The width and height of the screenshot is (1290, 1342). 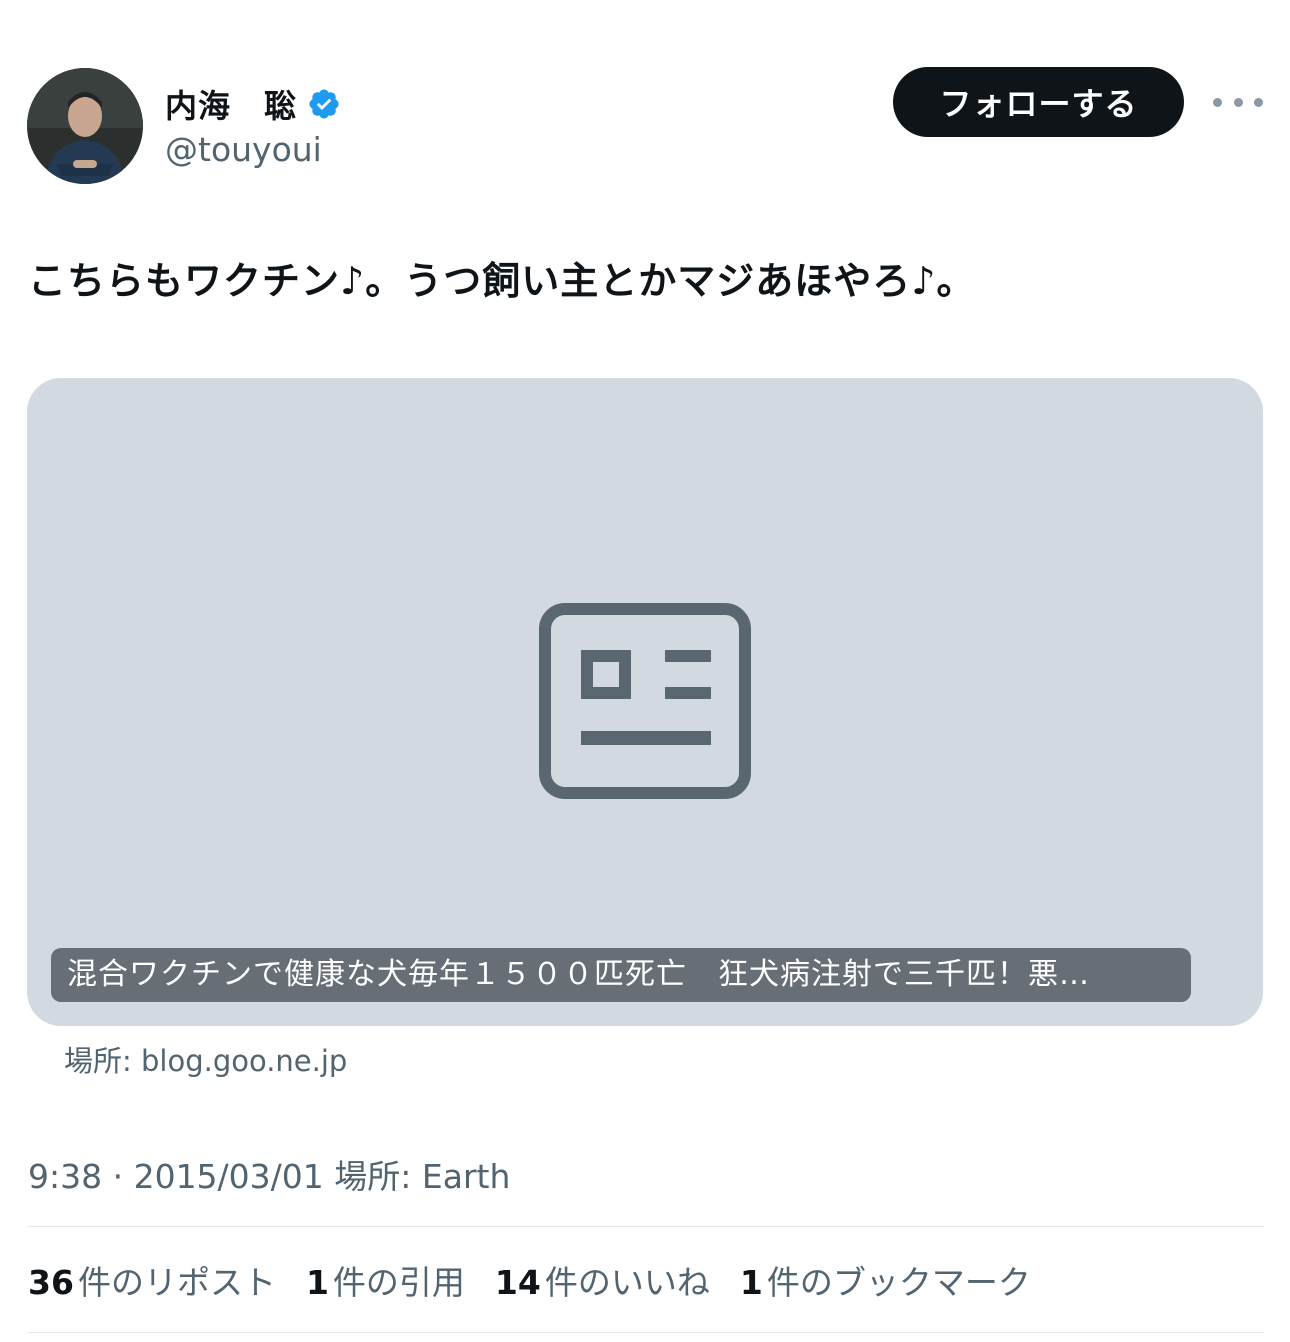 I want to click on author-name-row: 内海 聡, so click(x=253, y=104).